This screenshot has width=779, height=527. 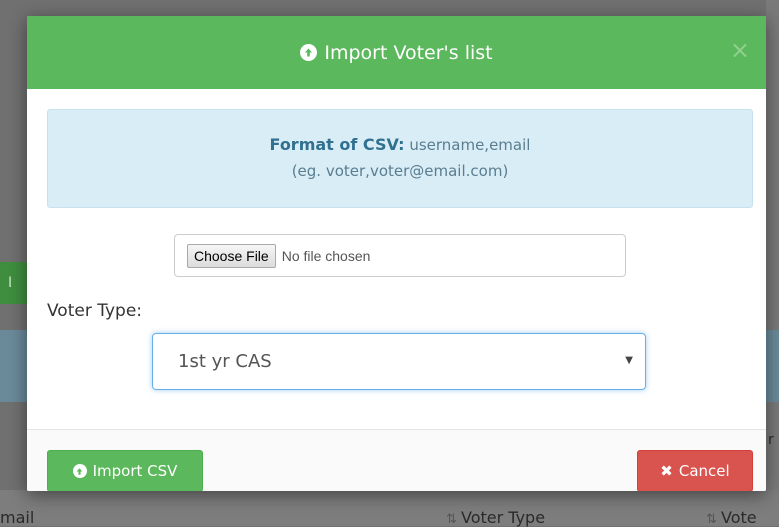 I want to click on backdrop-table-header, so click(x=389, y=508).